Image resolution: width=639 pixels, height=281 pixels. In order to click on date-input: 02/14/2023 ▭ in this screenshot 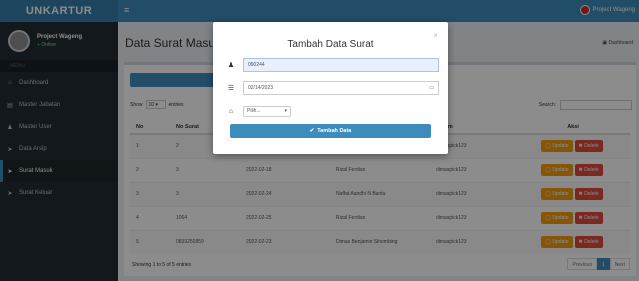, I will do `click(341, 88)`.